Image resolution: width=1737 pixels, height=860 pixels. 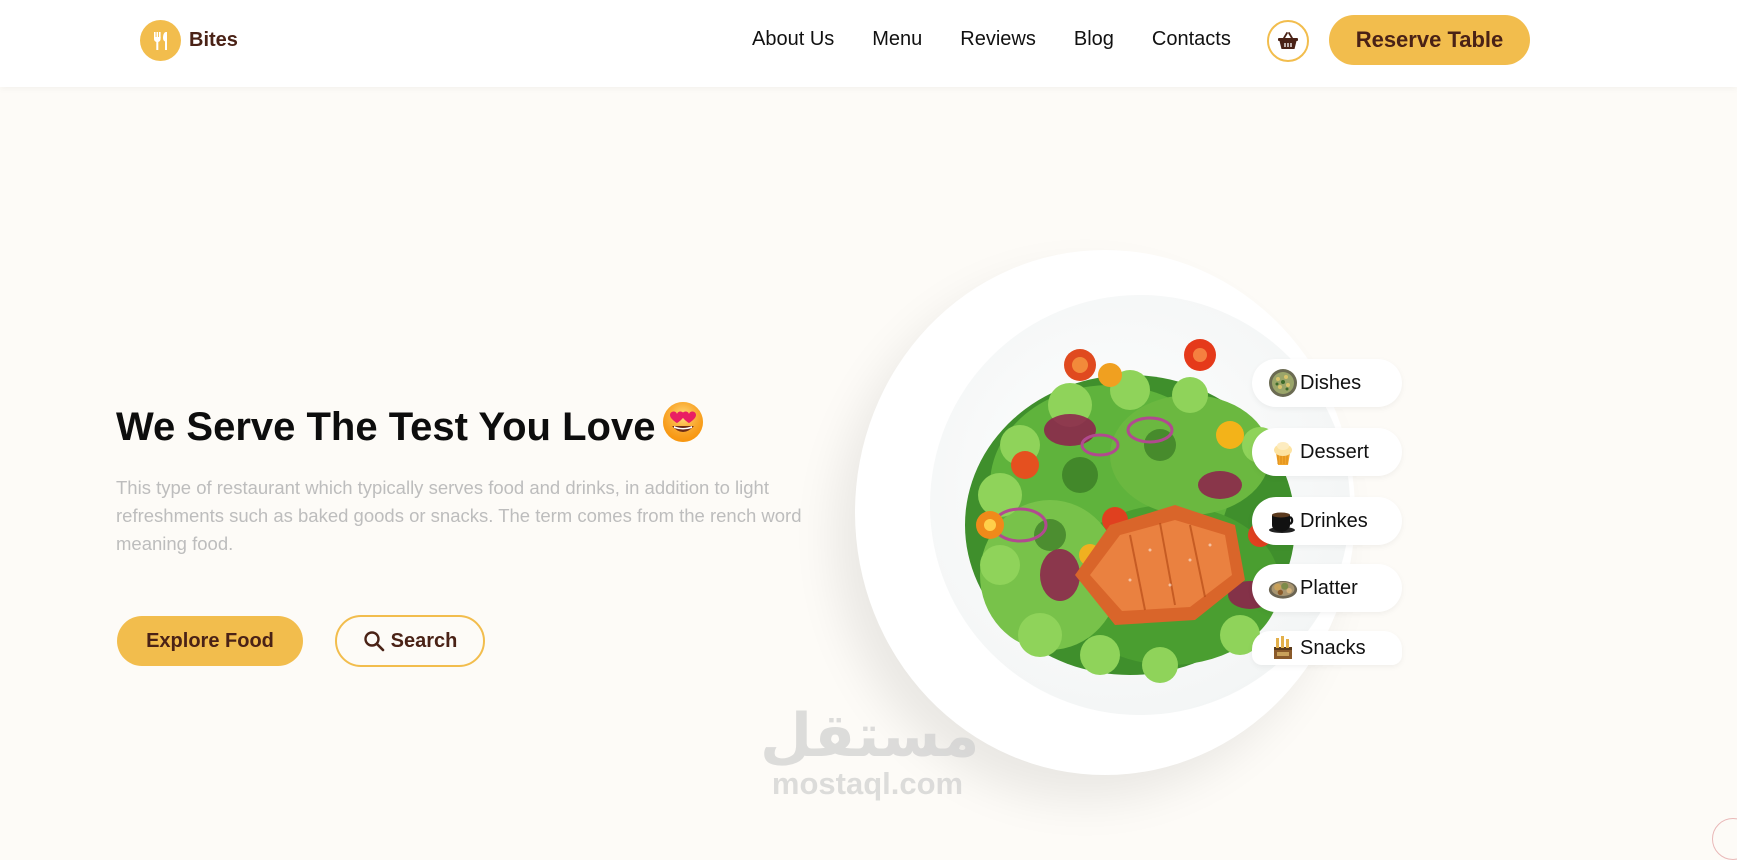 What do you see at coordinates (1094, 39) in the screenshot?
I see `nav-blog: Blog` at bounding box center [1094, 39].